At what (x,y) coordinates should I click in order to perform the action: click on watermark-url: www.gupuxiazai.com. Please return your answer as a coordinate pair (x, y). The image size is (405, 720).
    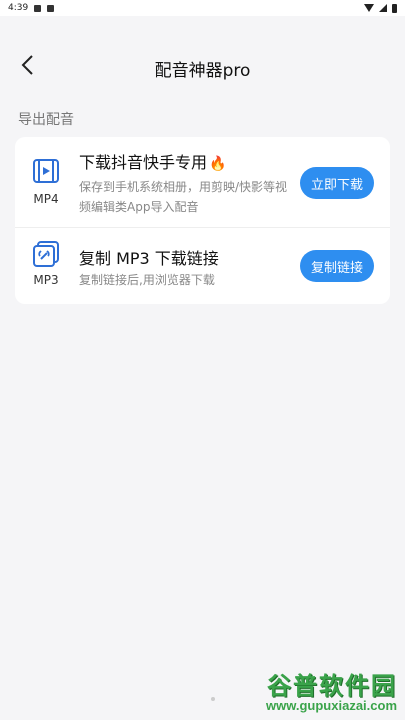
    Looking at the image, I should click on (331, 705).